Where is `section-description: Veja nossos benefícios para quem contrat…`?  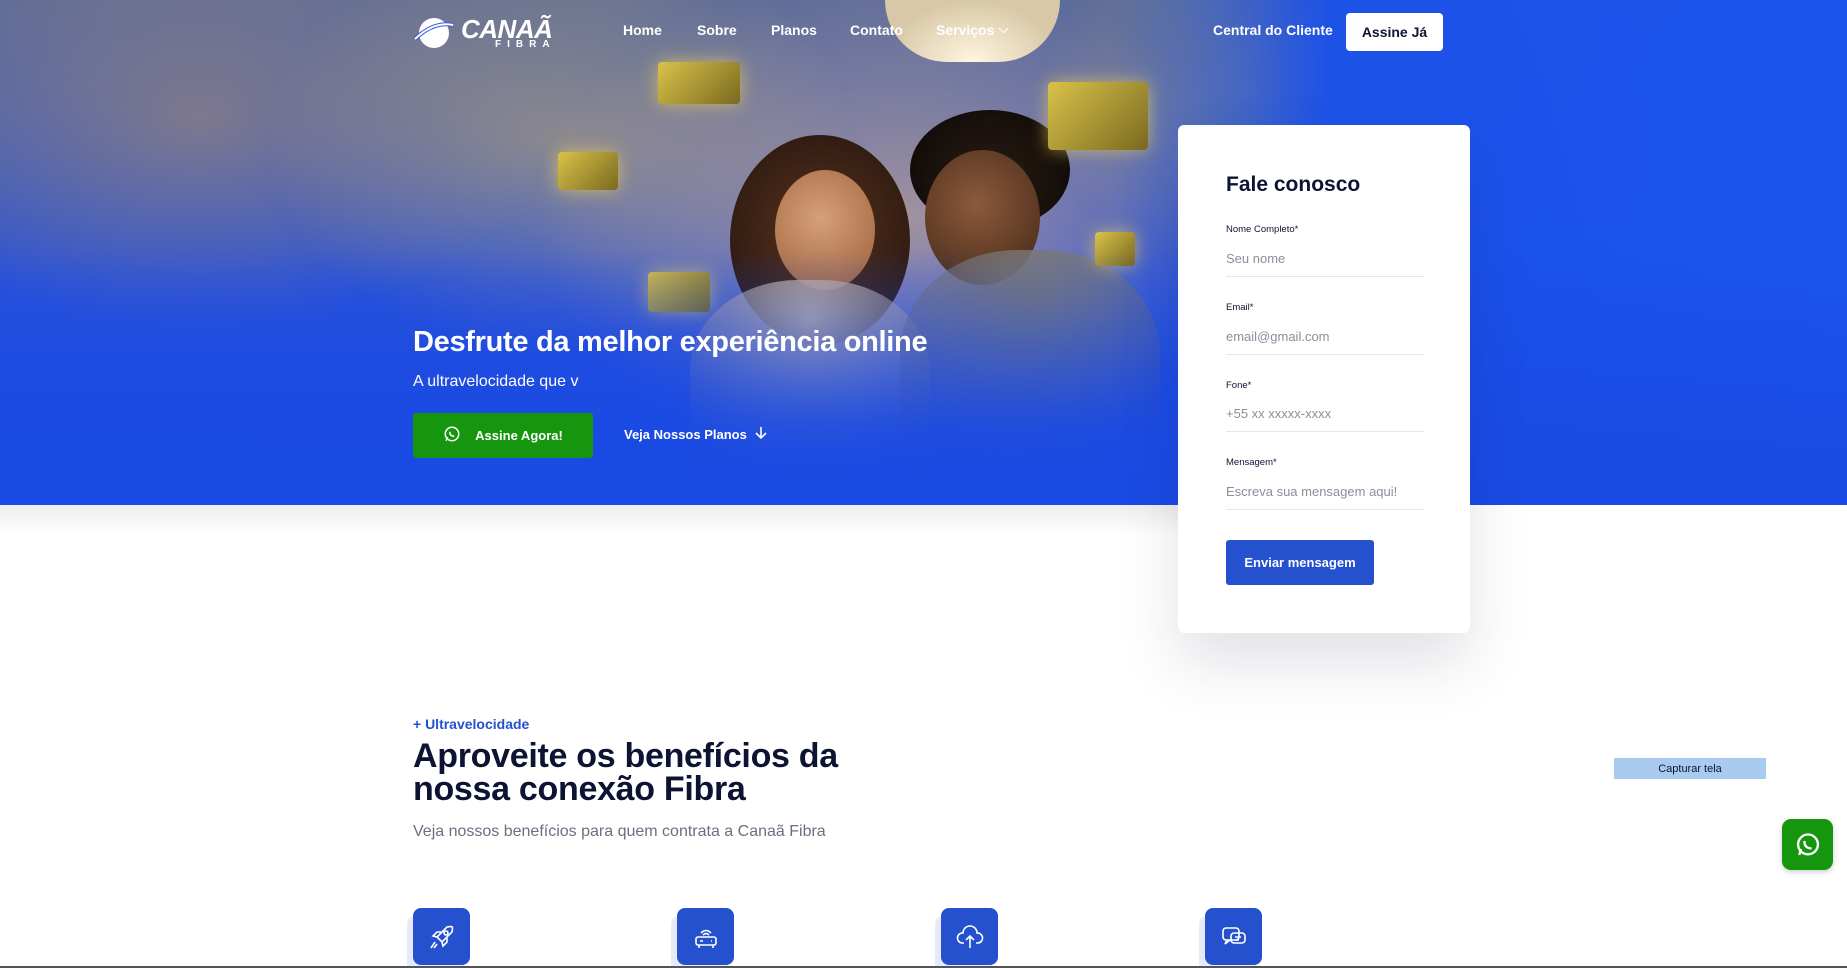
section-description: Veja nossos benefícios para quem contrat… is located at coordinates (619, 831).